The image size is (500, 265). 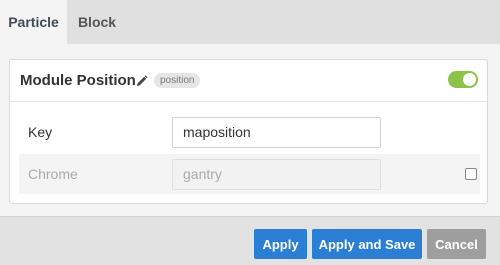 What do you see at coordinates (469, 79) in the screenshot?
I see `toggle-knob` at bounding box center [469, 79].